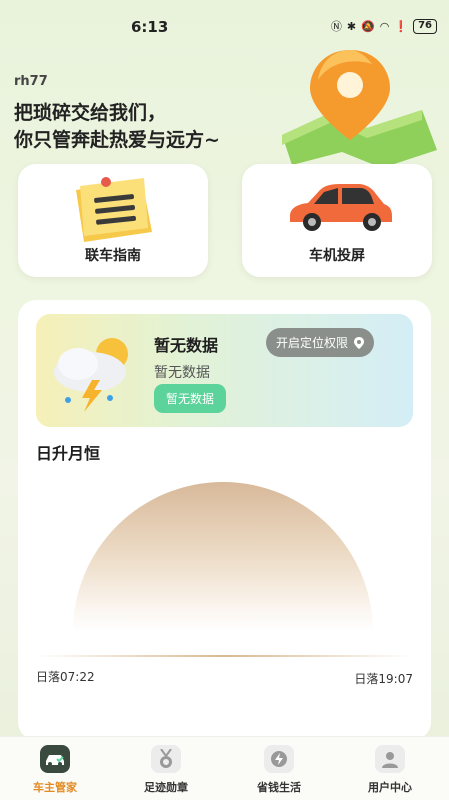 The height and width of the screenshot is (800, 449). What do you see at coordinates (224, 768) in the screenshot?
I see `bottom-tab-bar: 车主管家 足迹勋章 省钱生活 用户中心` at bounding box center [224, 768].